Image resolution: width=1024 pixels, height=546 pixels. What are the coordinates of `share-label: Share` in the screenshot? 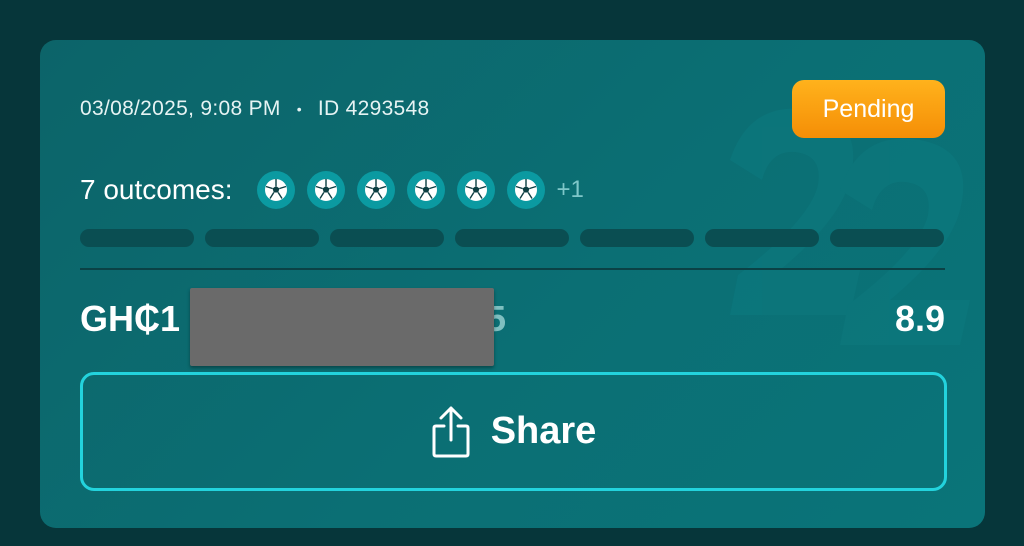 It's located at (543, 431).